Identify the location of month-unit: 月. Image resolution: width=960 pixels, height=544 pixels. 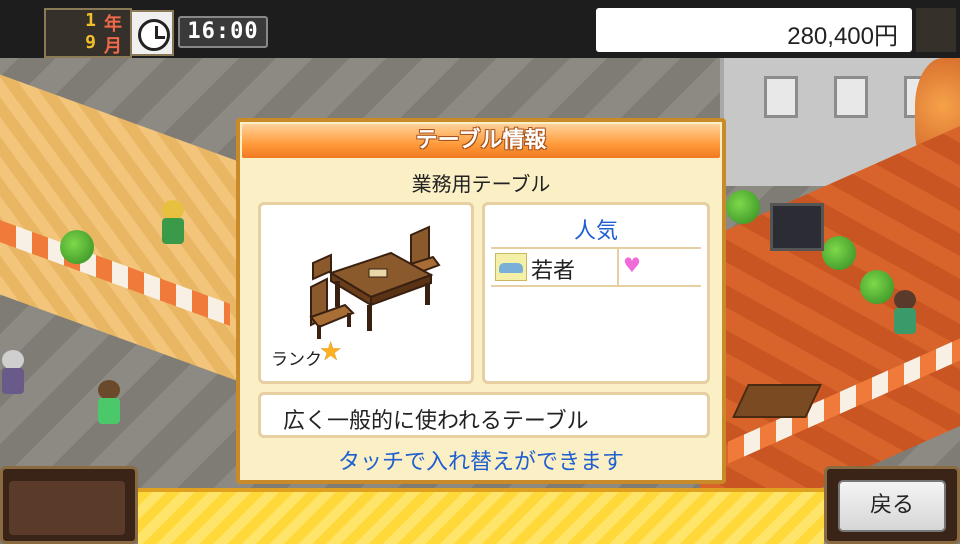
(113, 46).